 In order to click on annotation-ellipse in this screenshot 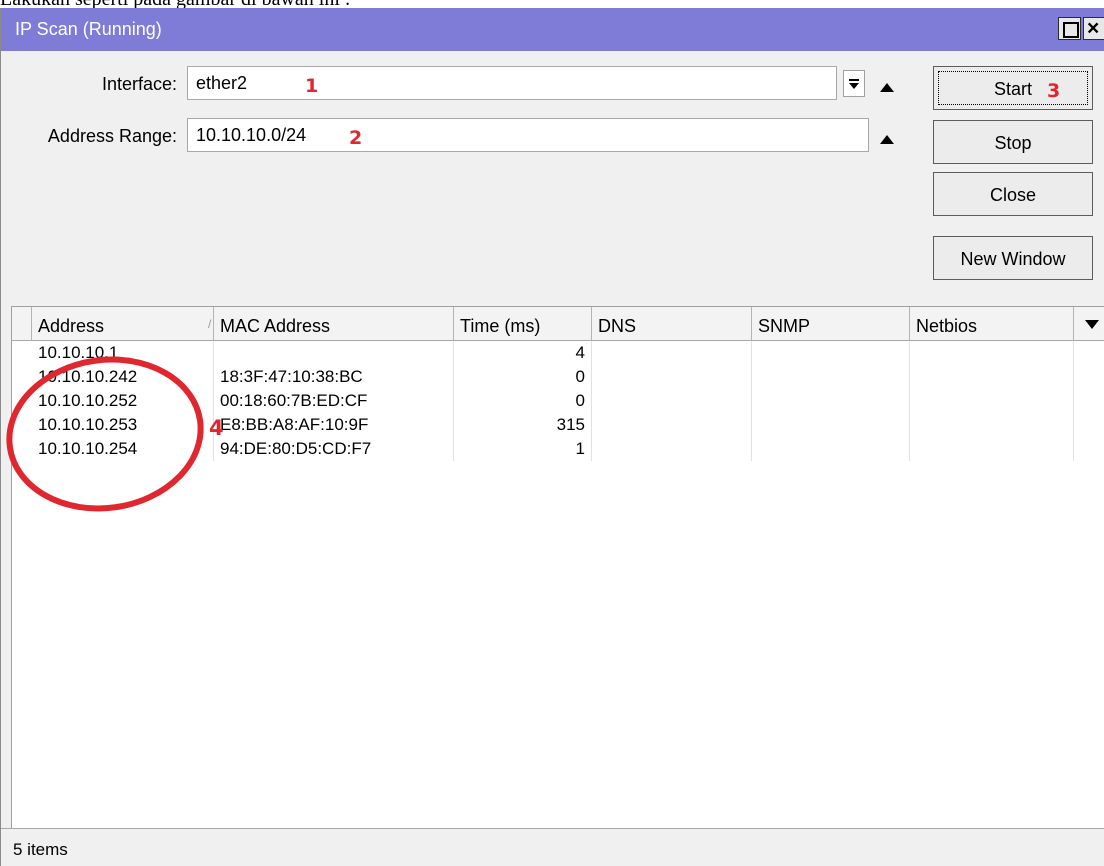, I will do `click(105, 434)`.